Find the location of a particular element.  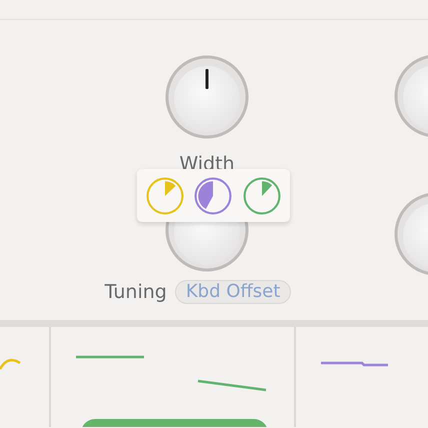

mode-selector: Kbd Offset is located at coordinates (233, 292).